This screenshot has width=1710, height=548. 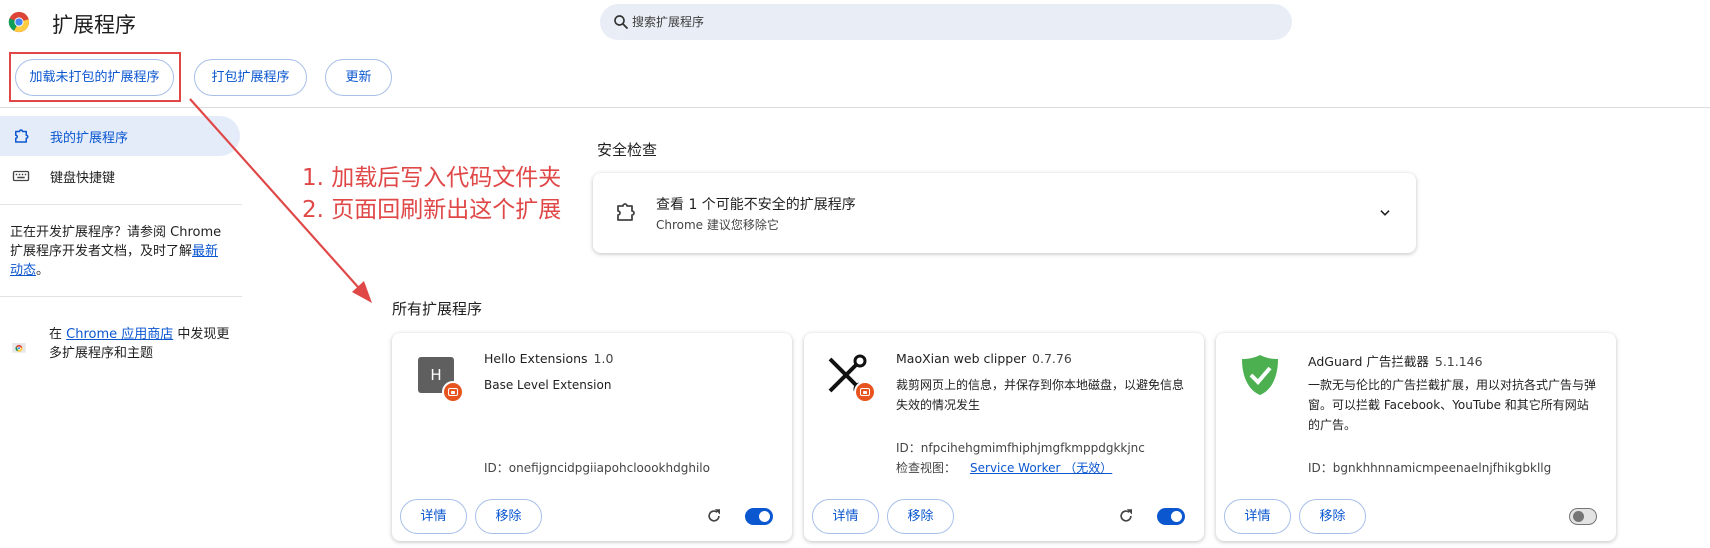 What do you see at coordinates (1041, 468) in the screenshot?
I see `service-worker-link: Service Worker （无效）` at bounding box center [1041, 468].